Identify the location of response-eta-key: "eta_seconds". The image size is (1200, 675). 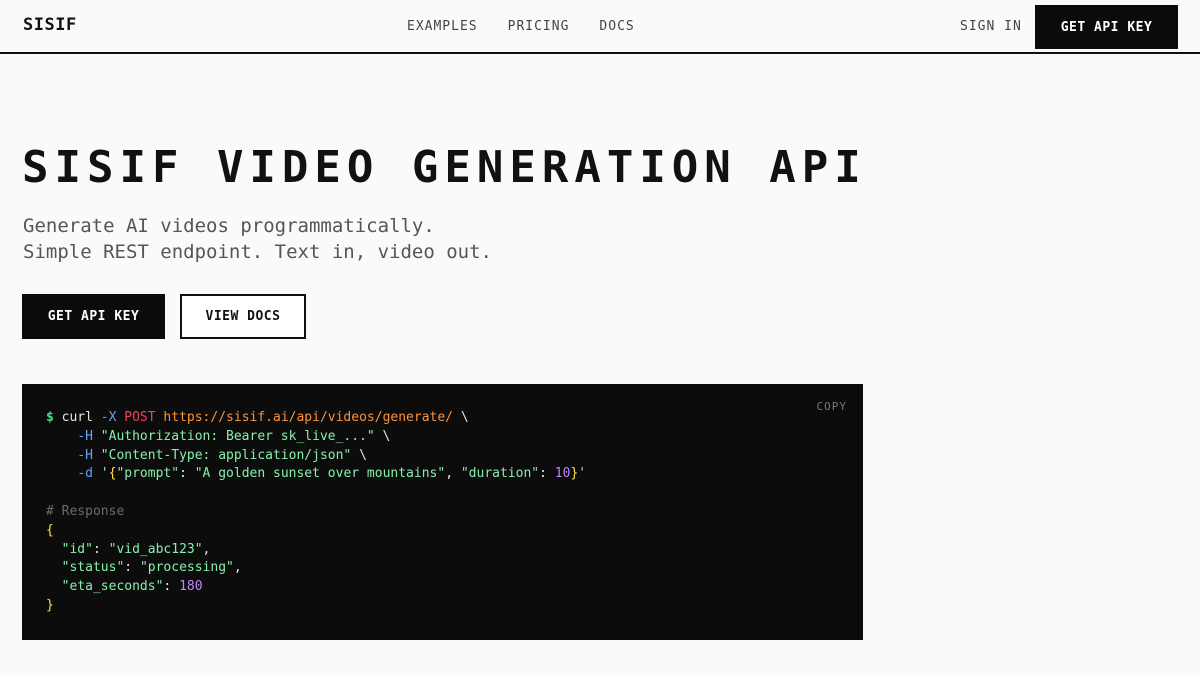
(112, 587).